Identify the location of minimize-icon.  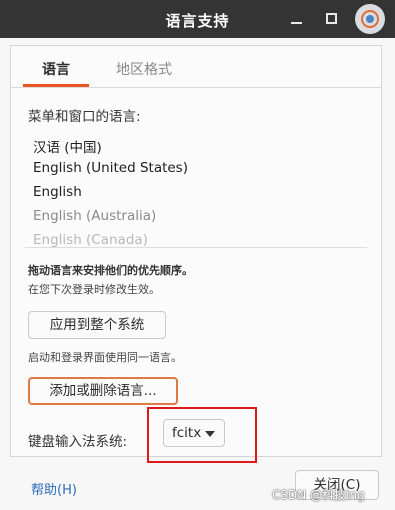
(296, 23).